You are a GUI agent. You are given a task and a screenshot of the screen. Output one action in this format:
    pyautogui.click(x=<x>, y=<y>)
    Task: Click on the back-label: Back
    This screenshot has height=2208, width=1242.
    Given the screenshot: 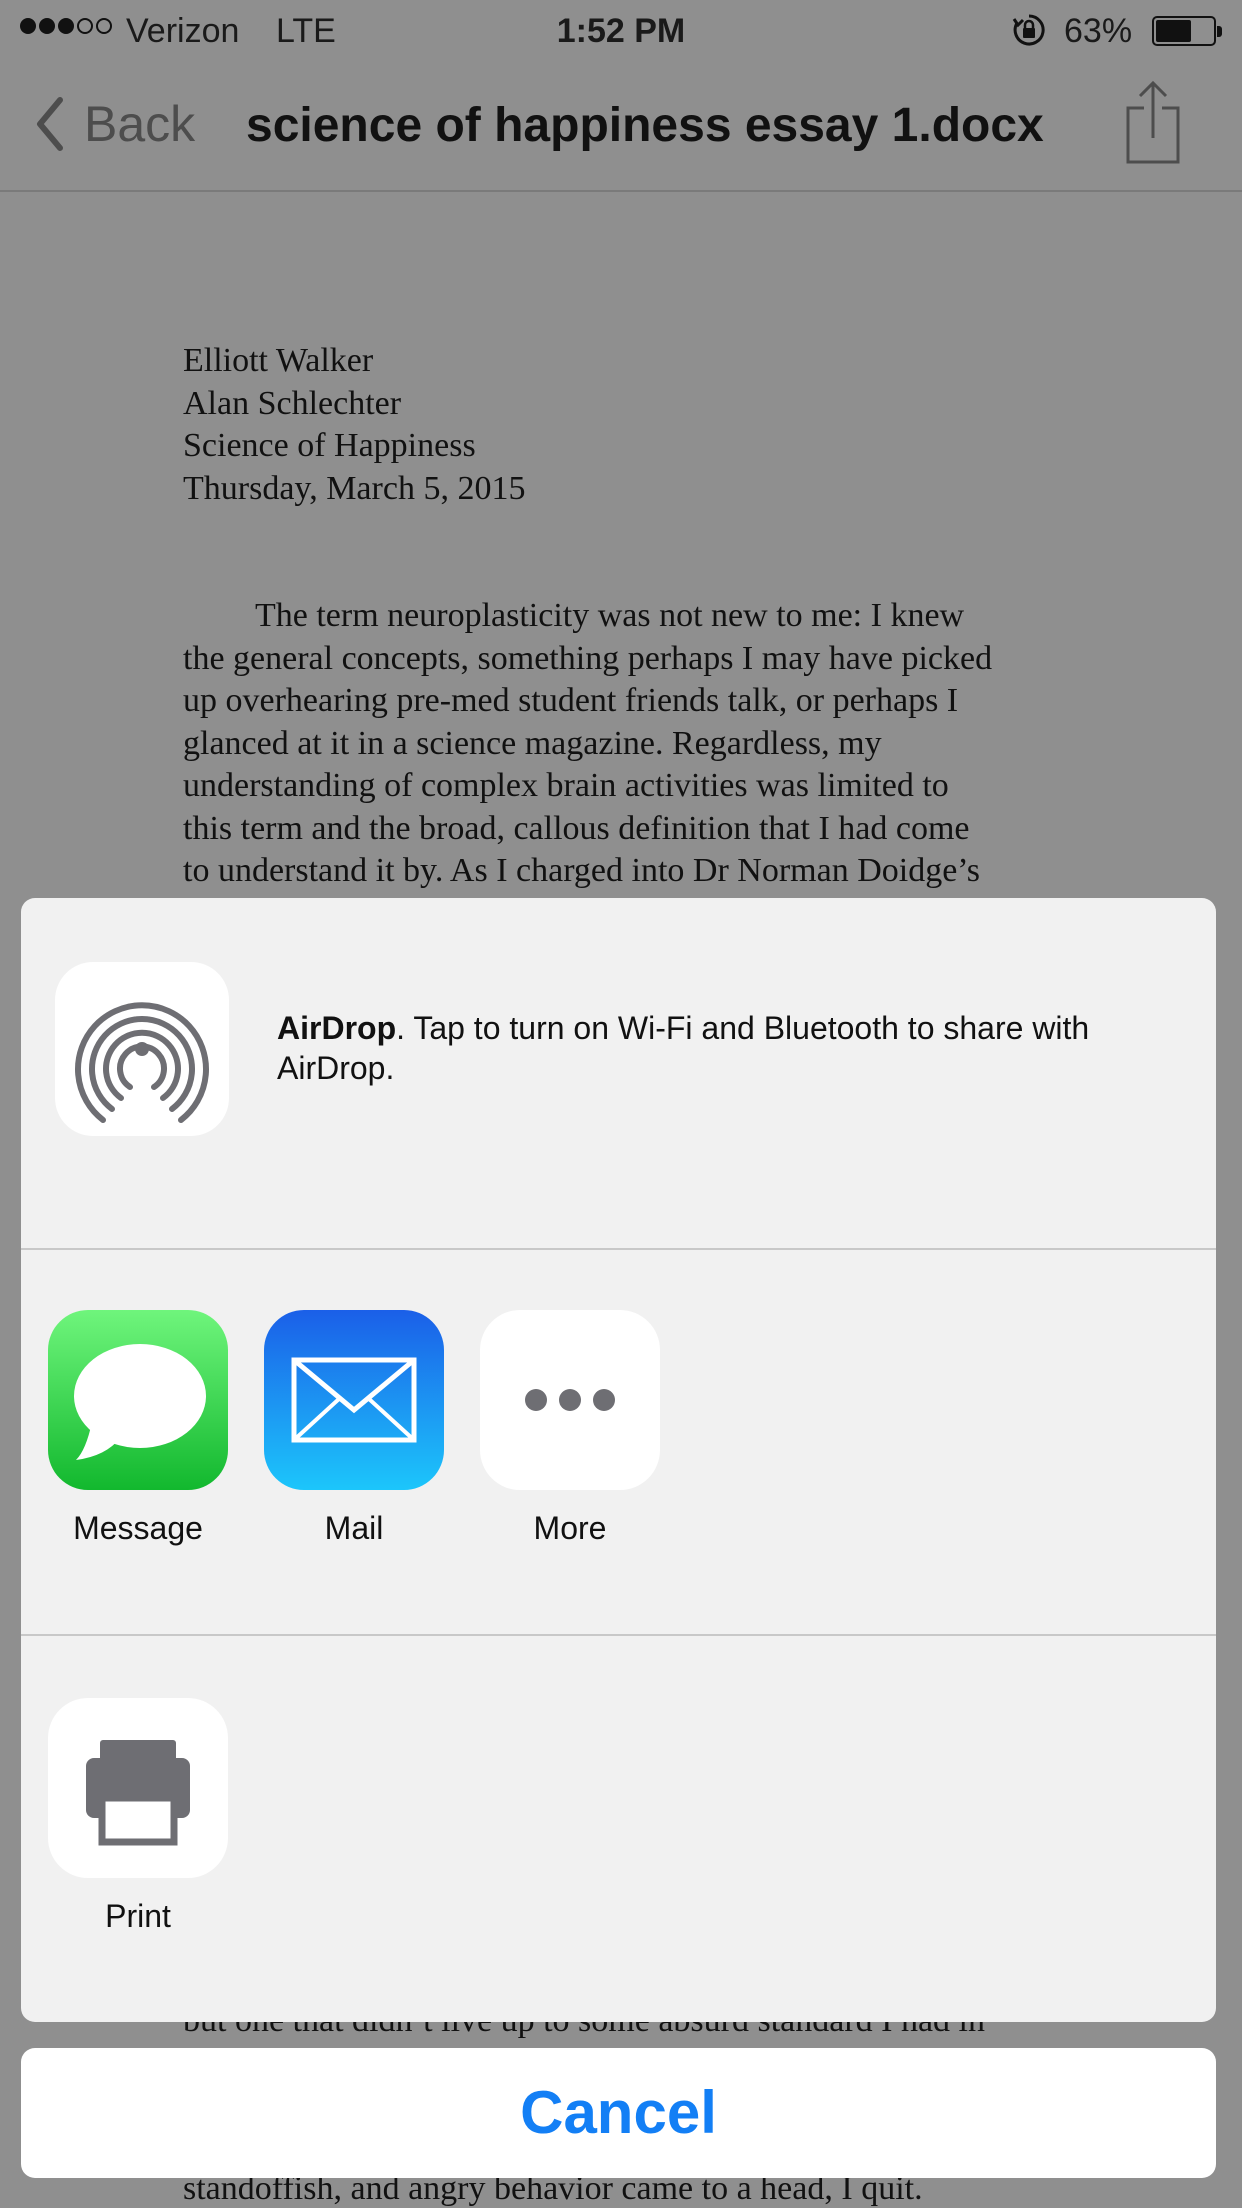 What is the action you would take?
    pyautogui.click(x=140, y=124)
    